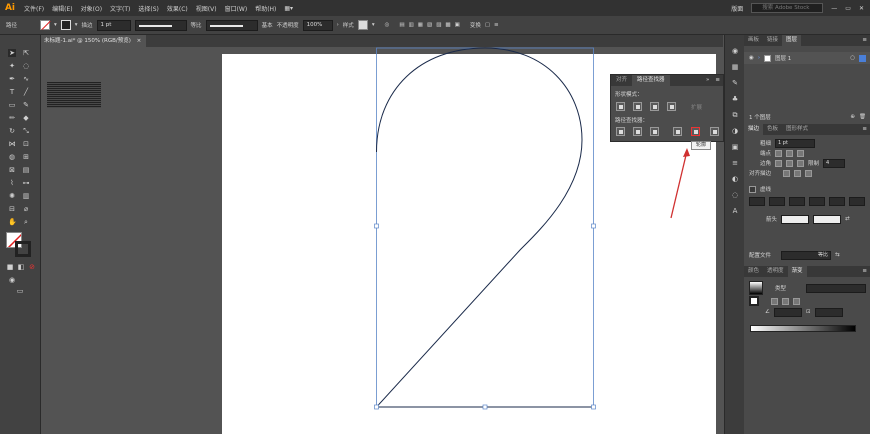  I want to click on lasso-icon: ◌, so click(26, 66).